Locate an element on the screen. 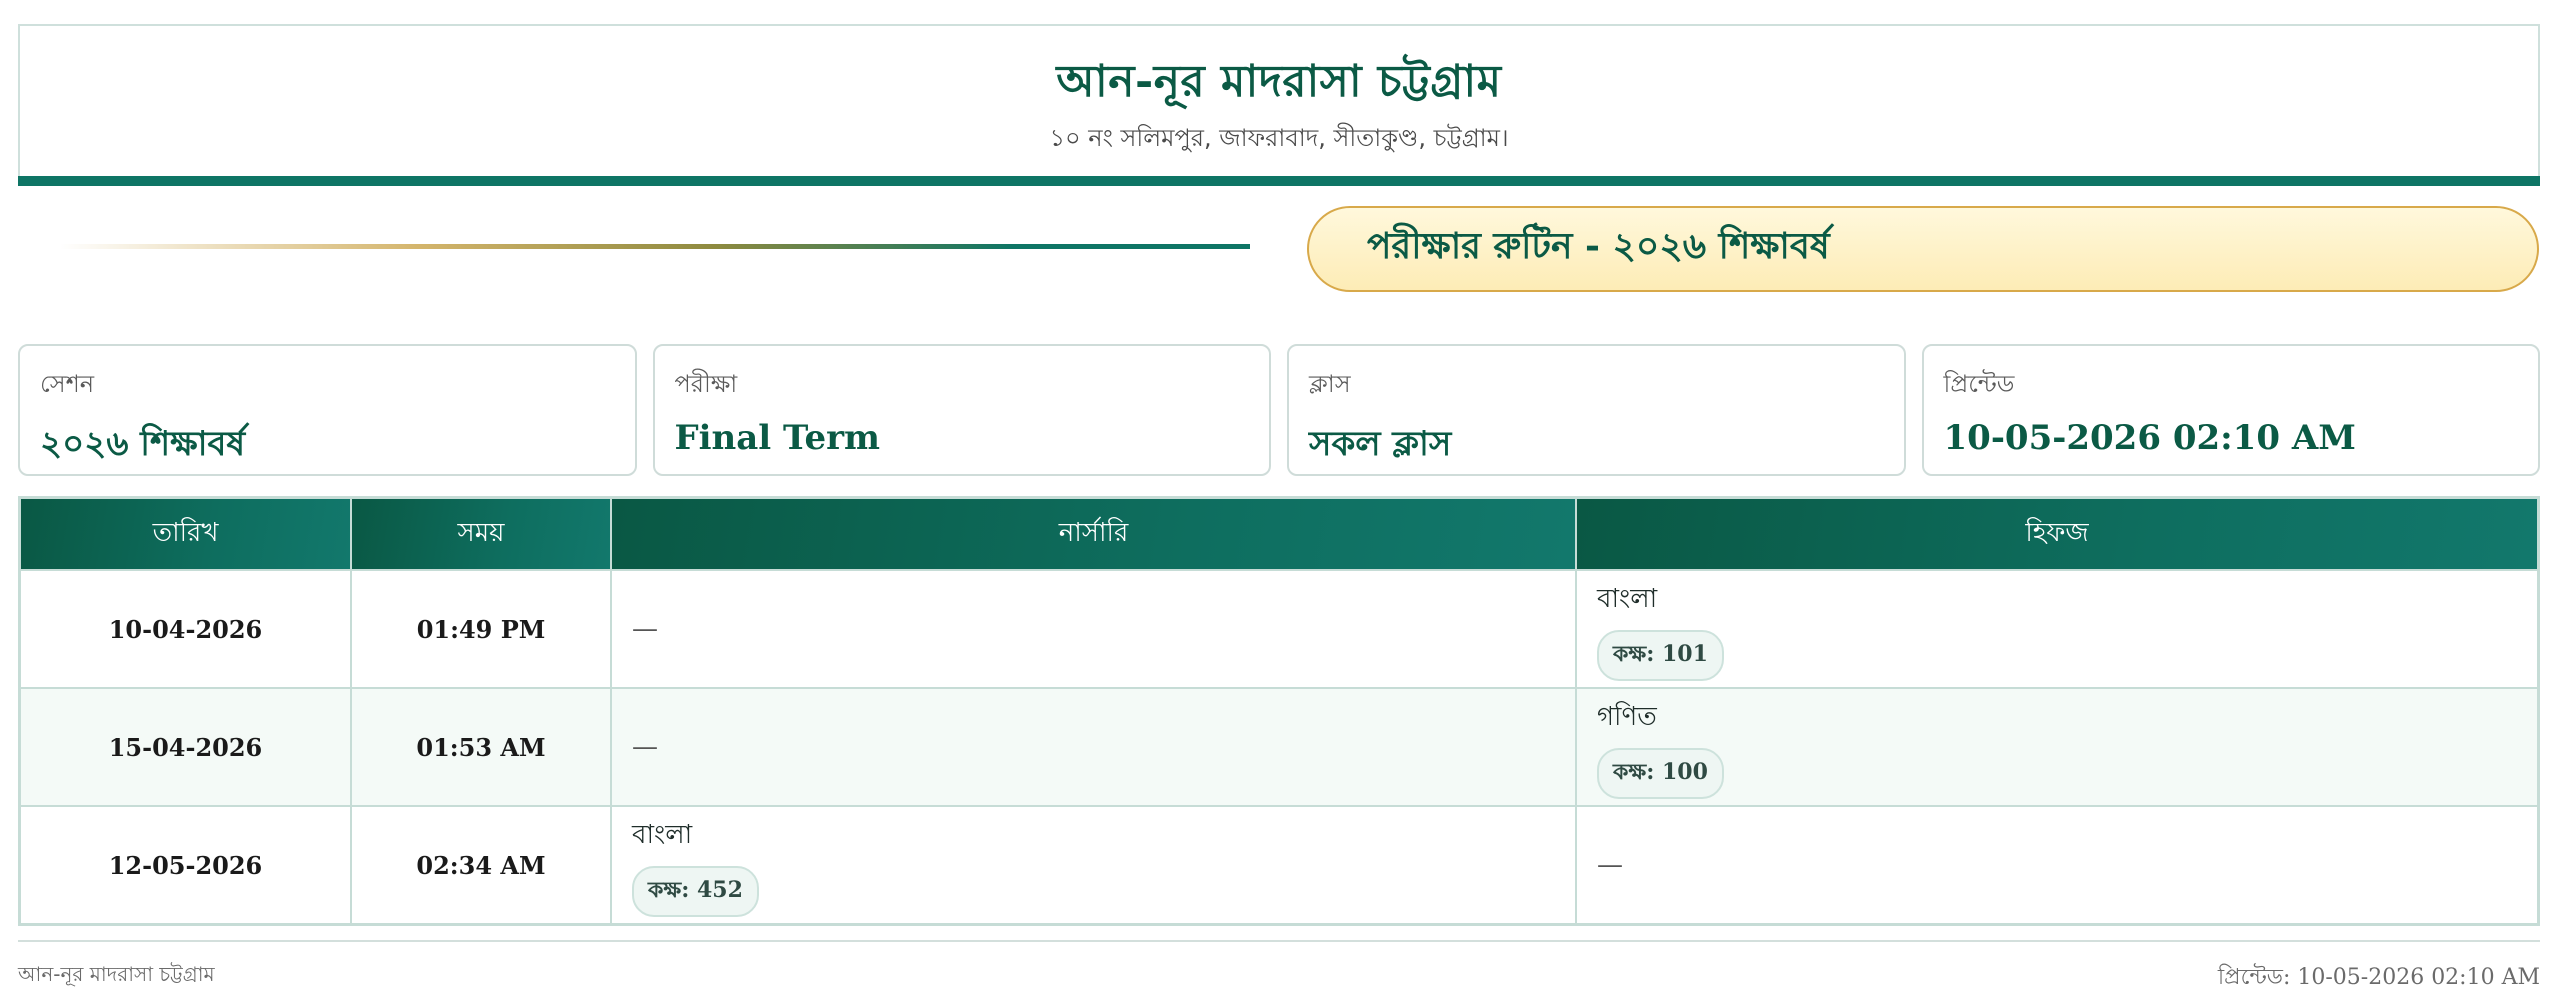 The image size is (2560, 1002). table-row: 12-05-2026 02:34 AM বাংলা কক্ষ: 452 — is located at coordinates (1279, 864).